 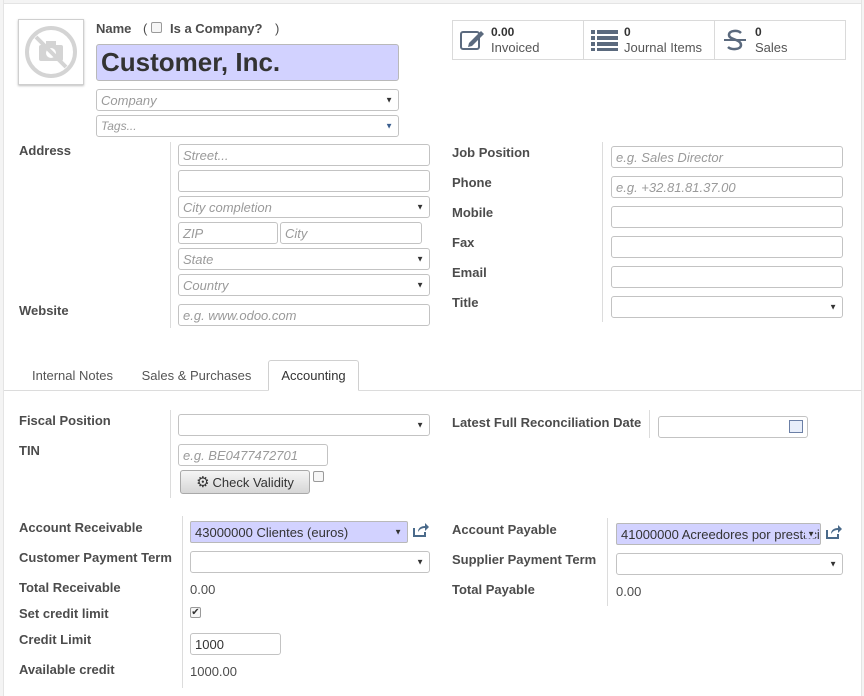 What do you see at coordinates (727, 277) in the screenshot?
I see `email-input` at bounding box center [727, 277].